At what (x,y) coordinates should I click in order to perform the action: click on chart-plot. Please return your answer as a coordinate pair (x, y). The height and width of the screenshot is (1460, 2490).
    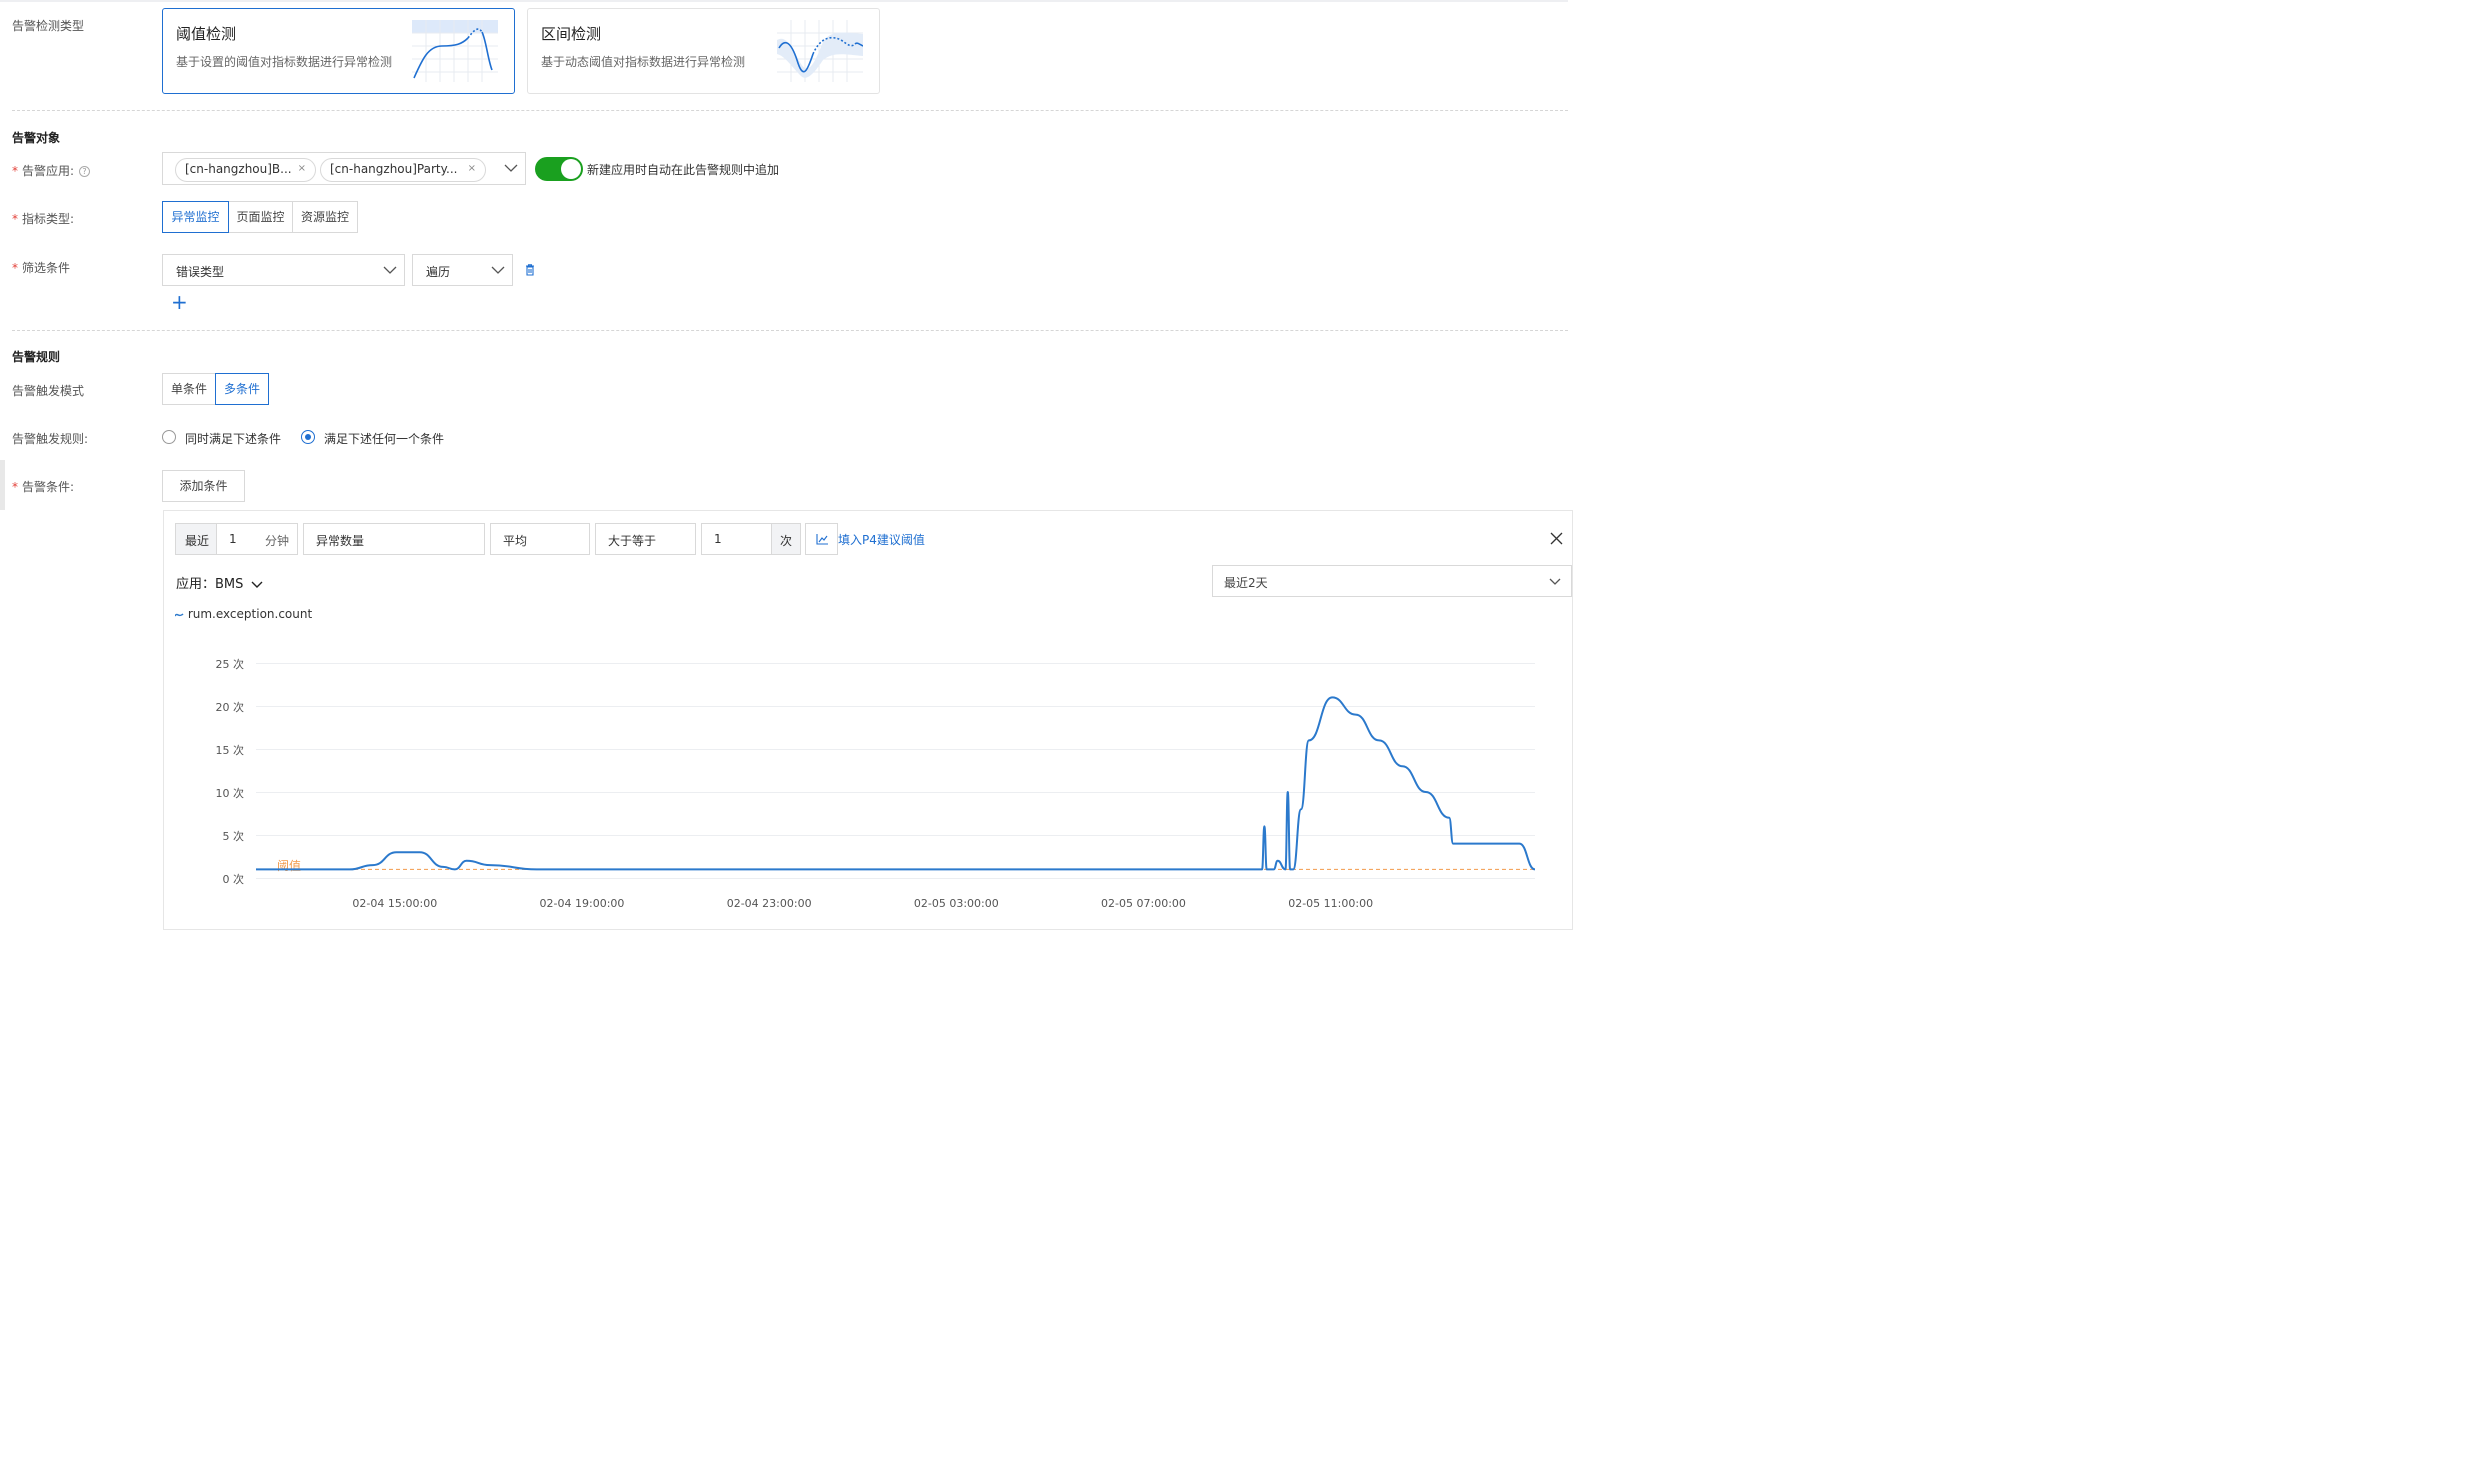
    Looking at the image, I should click on (896, 783).